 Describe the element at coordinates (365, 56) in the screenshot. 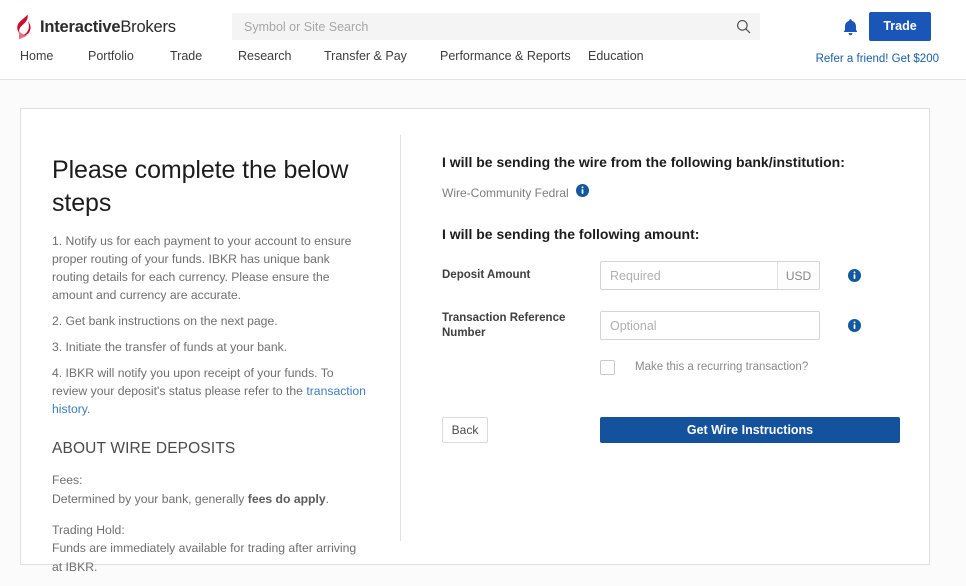

I see `nav-item-transfer-and-pay: Transfer & Pay` at that location.